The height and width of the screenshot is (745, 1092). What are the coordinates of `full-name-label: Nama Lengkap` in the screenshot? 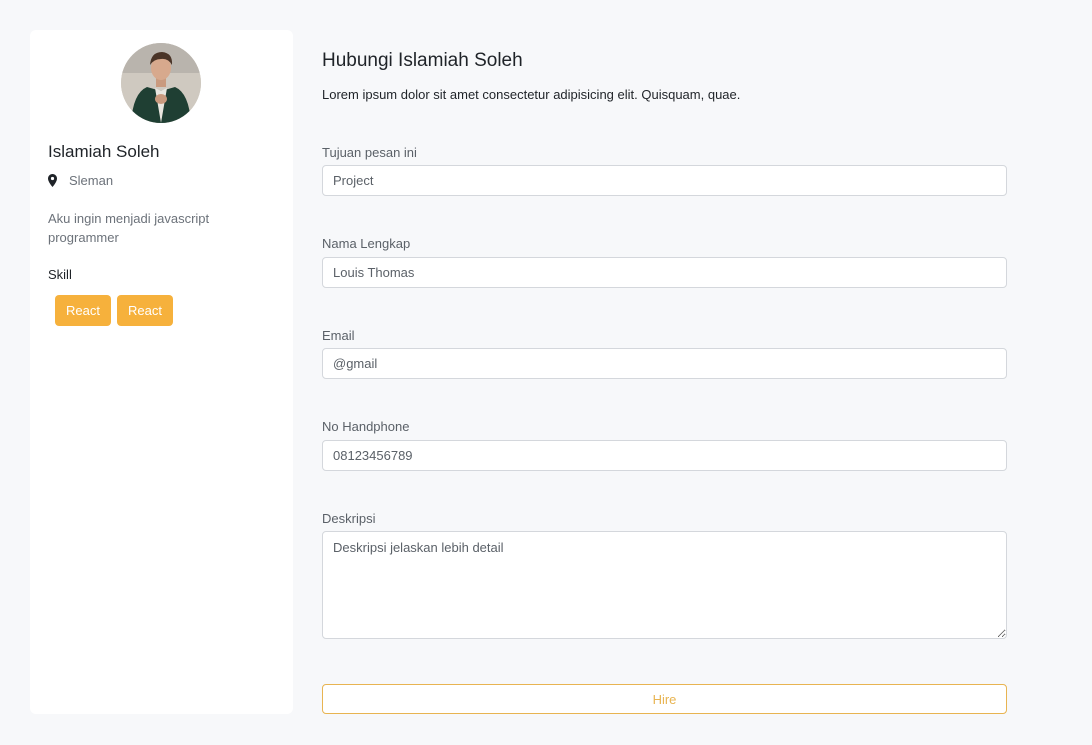 It's located at (366, 243).